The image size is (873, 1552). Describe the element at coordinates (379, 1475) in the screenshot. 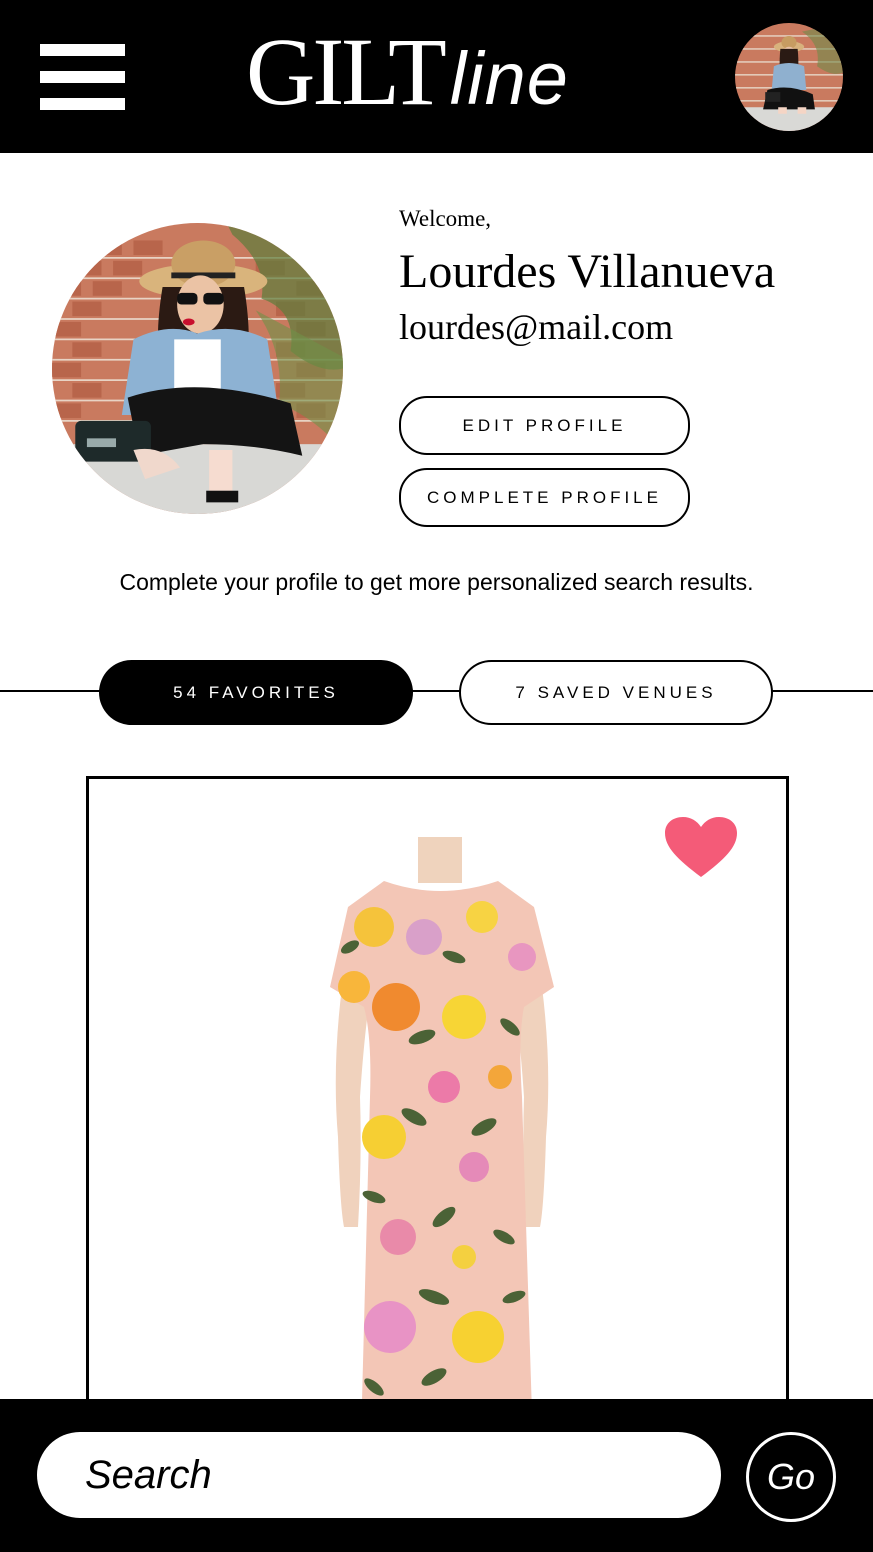

I see `search-input` at that location.